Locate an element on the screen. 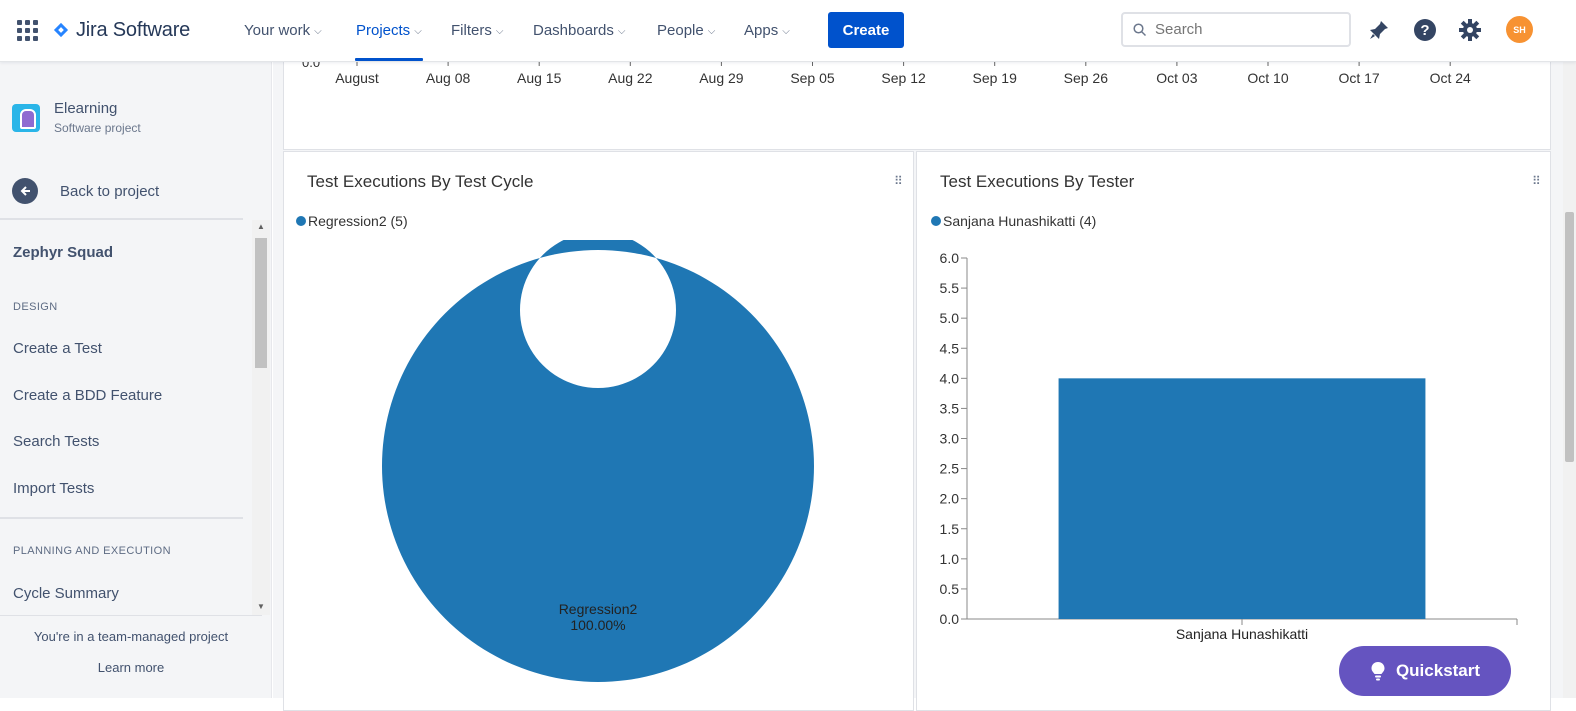  page-scrollbar is located at coordinates (1569, 380).